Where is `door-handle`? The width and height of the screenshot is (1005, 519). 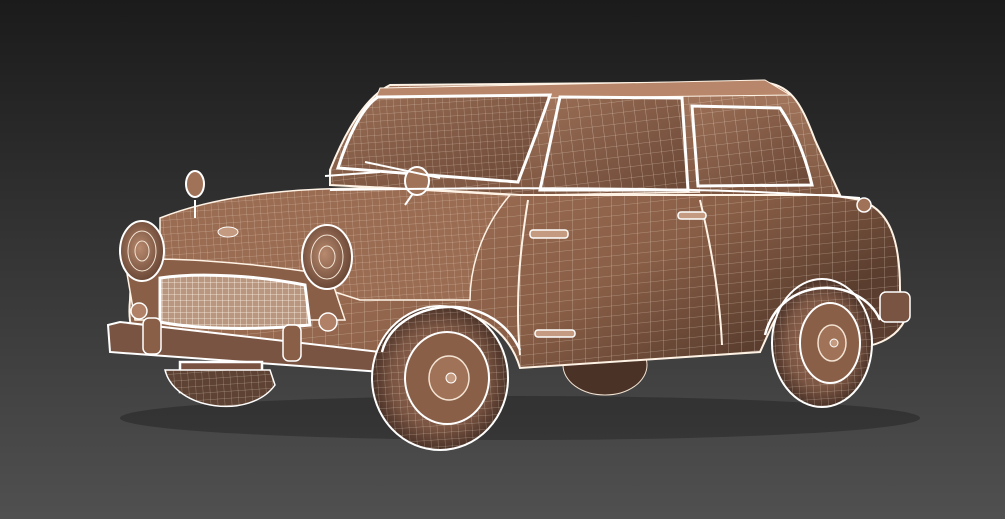
door-handle is located at coordinates (692, 215).